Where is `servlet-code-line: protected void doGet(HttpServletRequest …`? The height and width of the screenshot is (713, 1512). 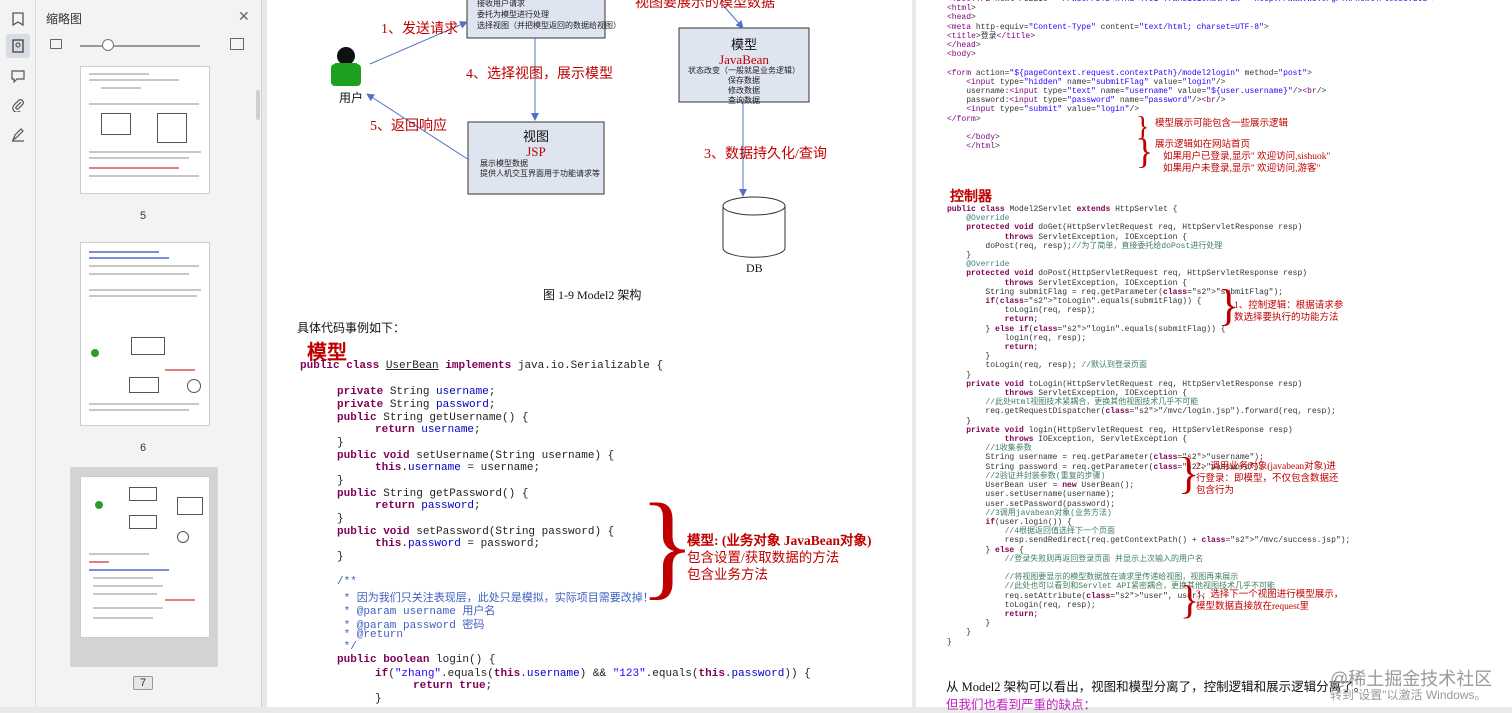
servlet-code-line: protected void doGet(HttpServletRequest … is located at coordinates (1134, 228).